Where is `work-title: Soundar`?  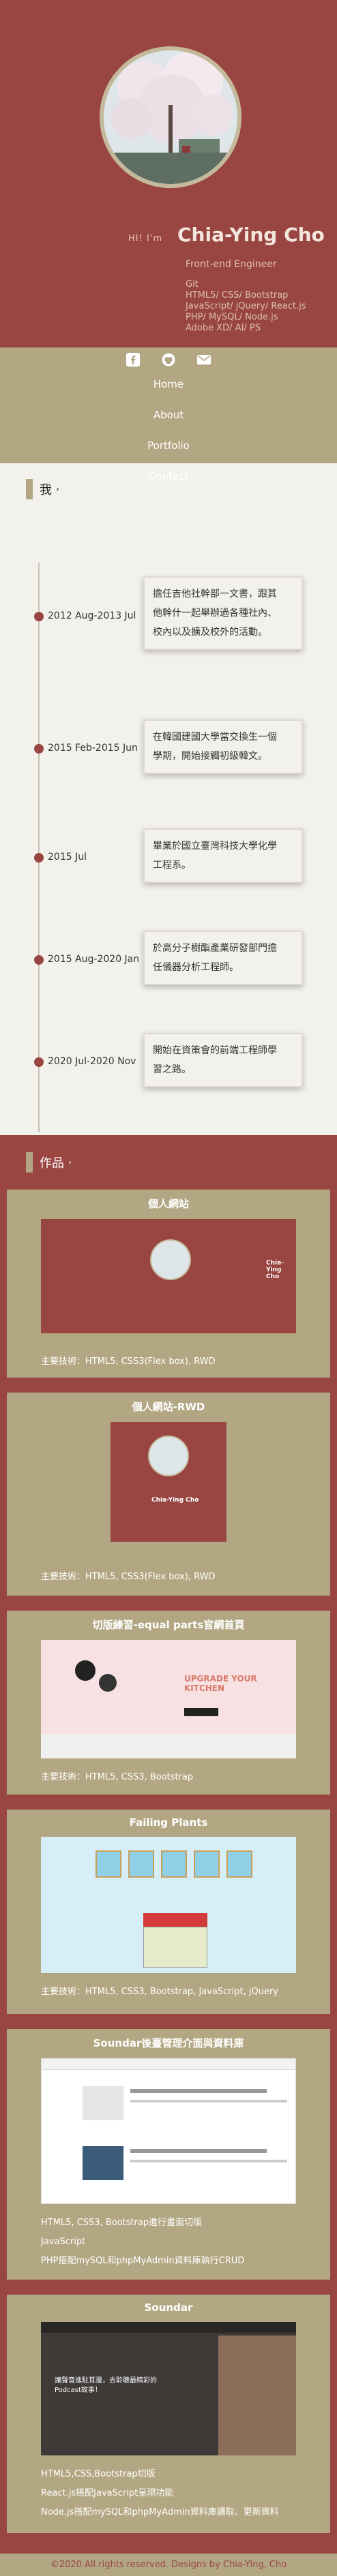
work-title: Soundar is located at coordinates (168, 2307).